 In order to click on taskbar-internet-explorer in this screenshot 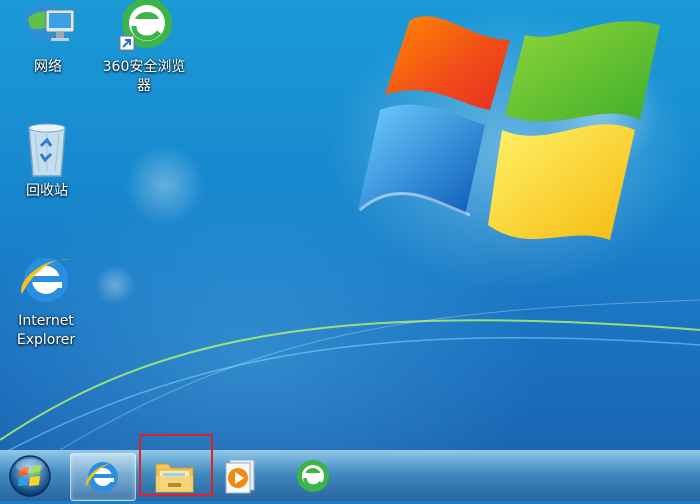, I will do `click(103, 477)`.